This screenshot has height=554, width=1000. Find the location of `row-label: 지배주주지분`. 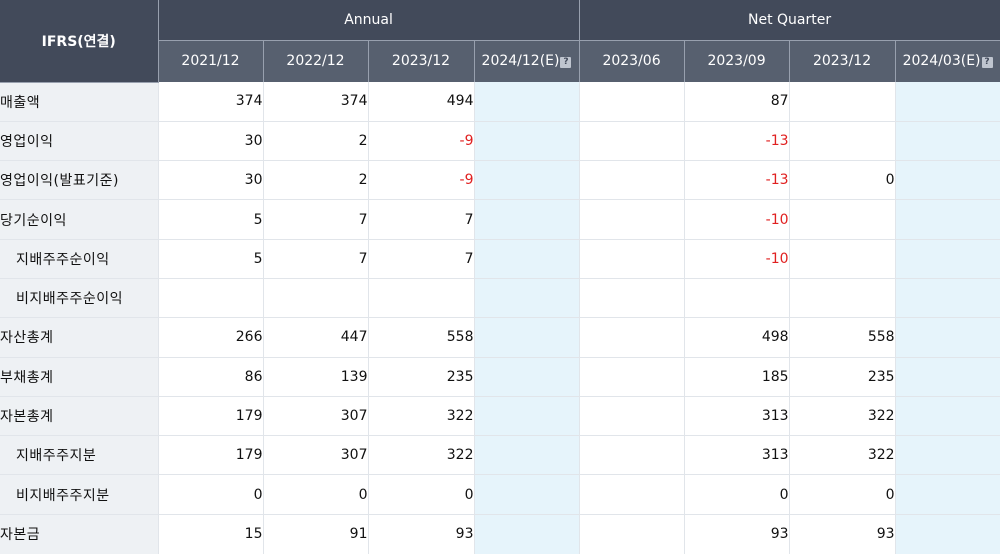

row-label: 지배주주지분 is located at coordinates (79, 455).